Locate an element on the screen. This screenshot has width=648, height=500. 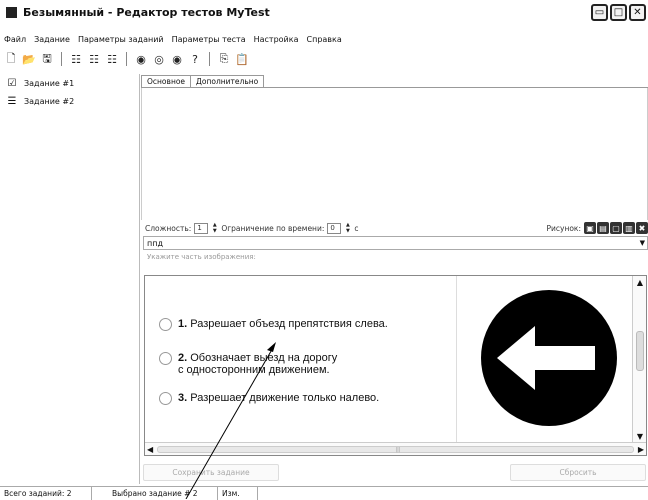
copy-icon: ⎘ is located at coordinates (224, 59).